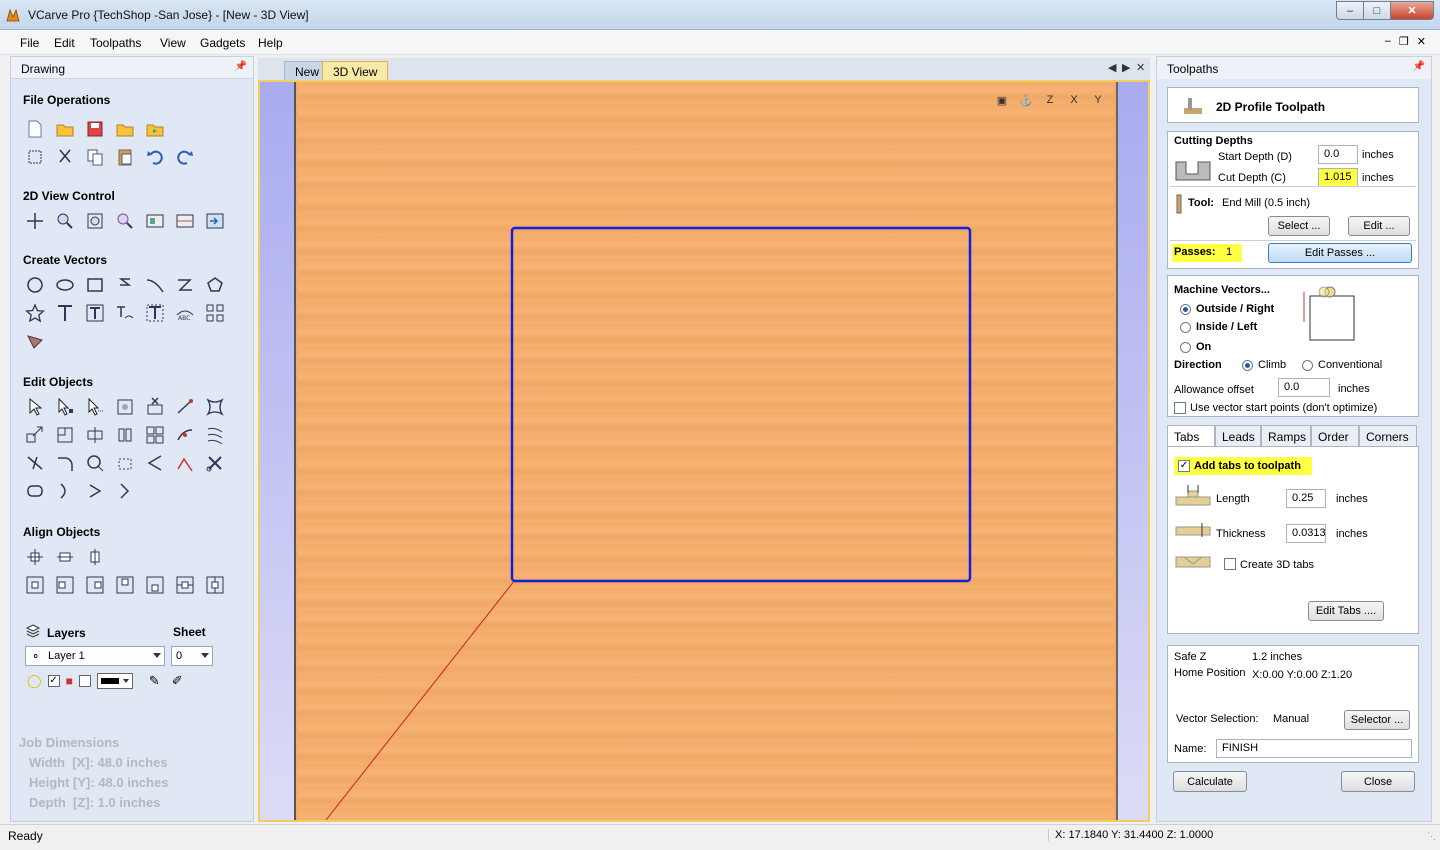  I want to click on center-in-material-icon, so click(35, 585).